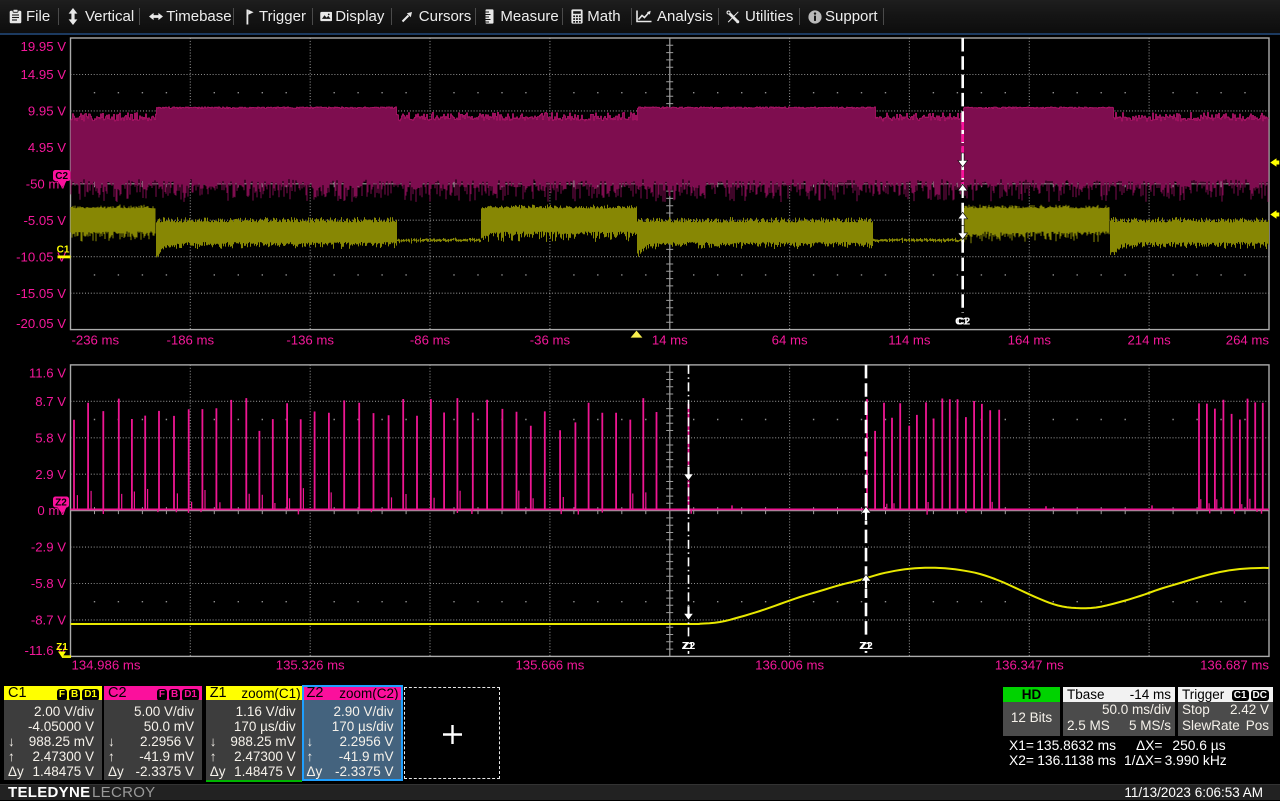  Describe the element at coordinates (44, 220) in the screenshot. I see `svg-text: -5.05 V` at that location.